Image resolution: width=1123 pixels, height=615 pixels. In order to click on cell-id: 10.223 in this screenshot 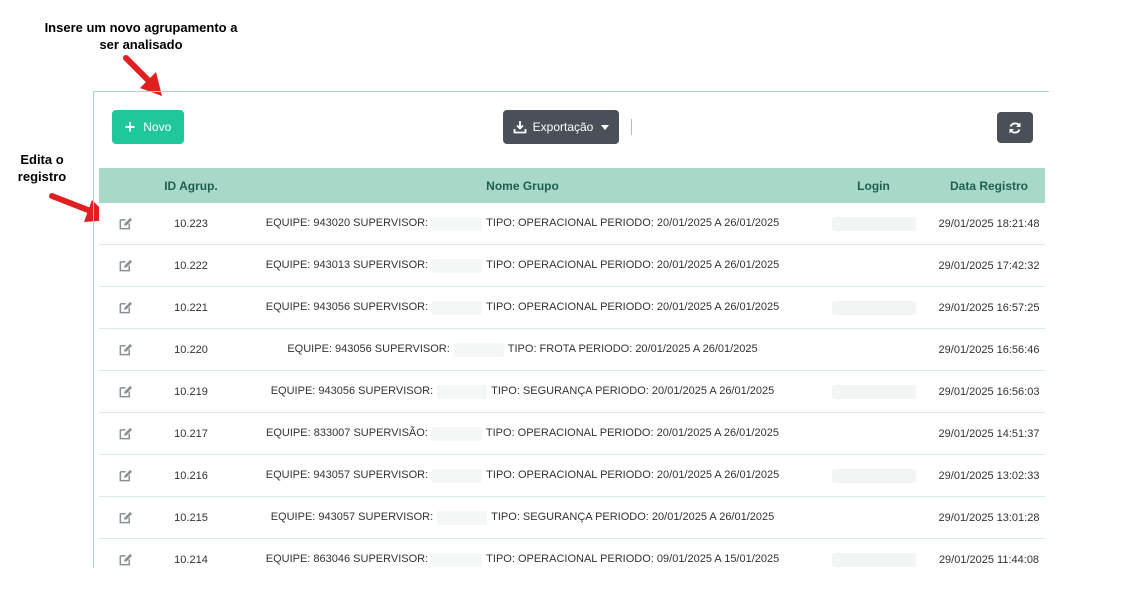, I will do `click(191, 223)`.